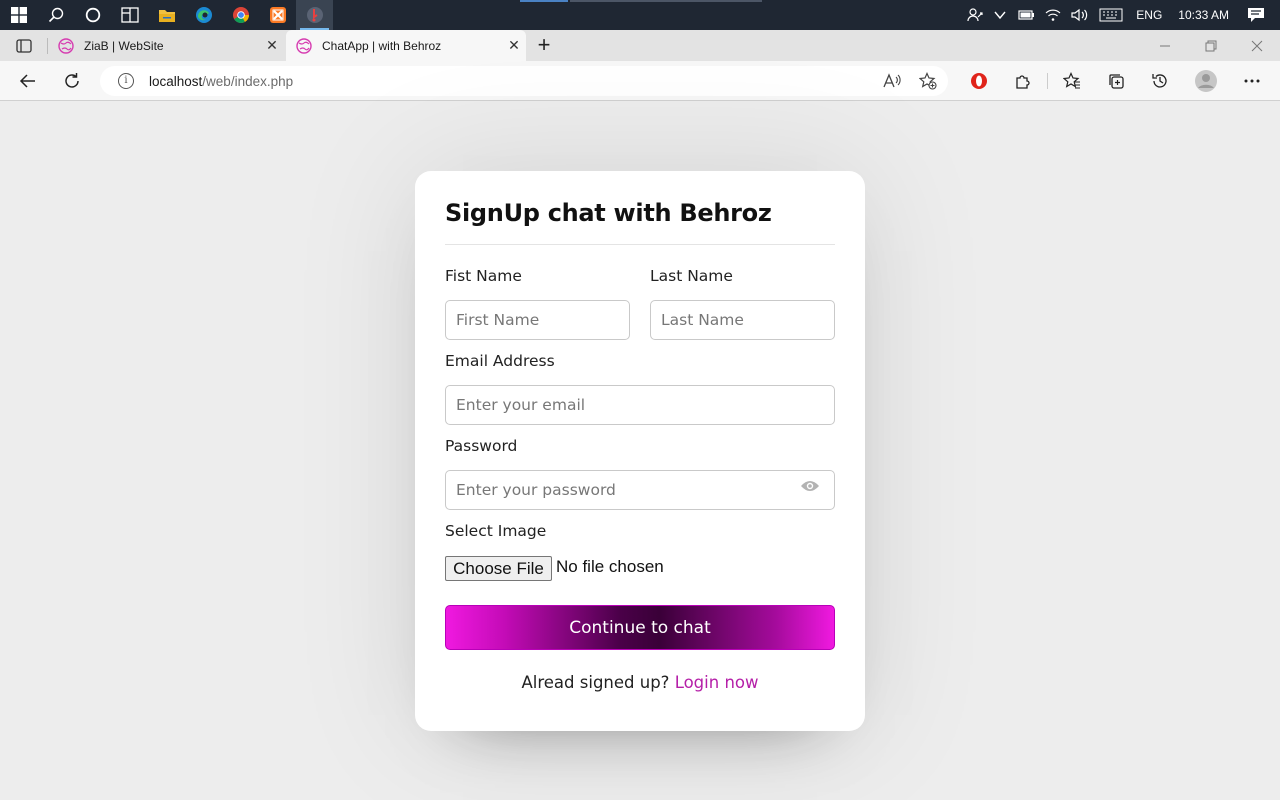 The image size is (1280, 800). Describe the element at coordinates (72, 81) in the screenshot. I see `refresh-icon` at that location.